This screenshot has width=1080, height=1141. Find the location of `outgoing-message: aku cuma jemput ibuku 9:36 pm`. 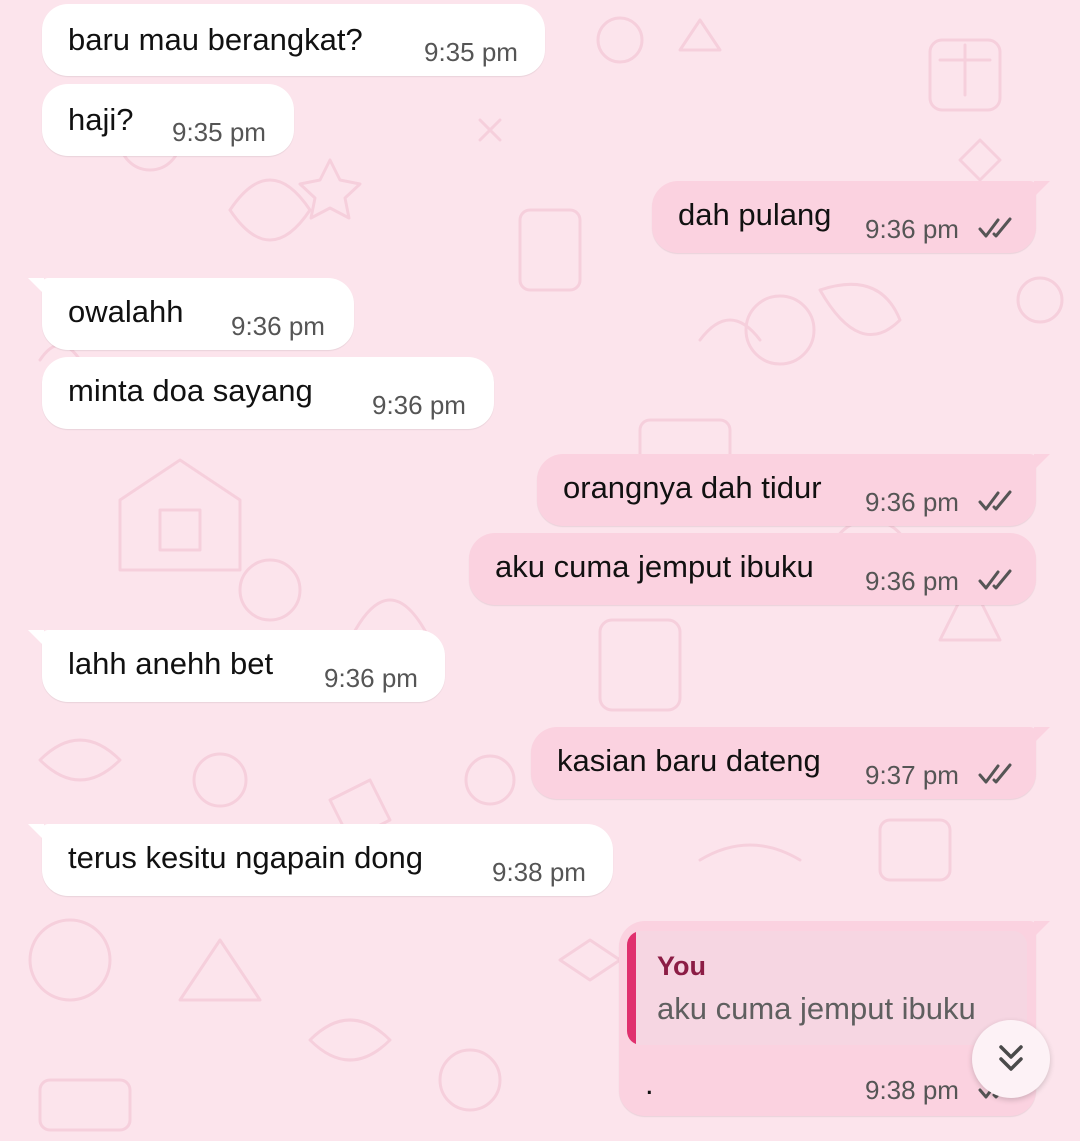

outgoing-message: aku cuma jemput ibuku 9:36 pm is located at coordinates (752, 569).